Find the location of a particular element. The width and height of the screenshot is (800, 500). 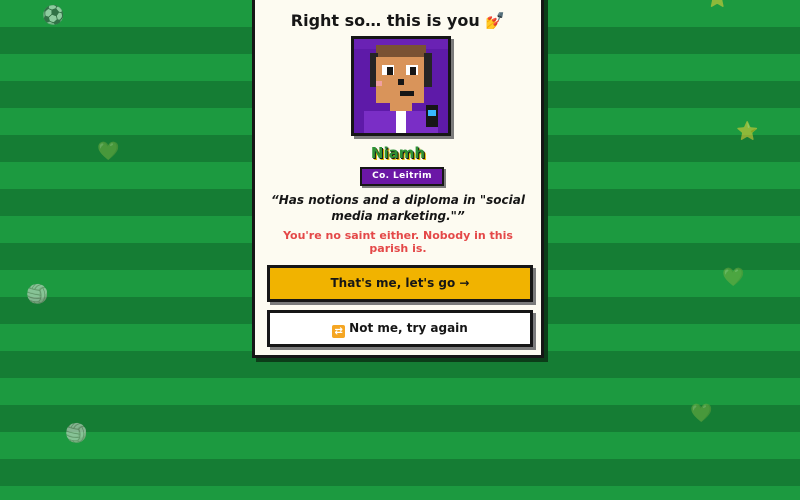

character-portrait is located at coordinates (401, 86).